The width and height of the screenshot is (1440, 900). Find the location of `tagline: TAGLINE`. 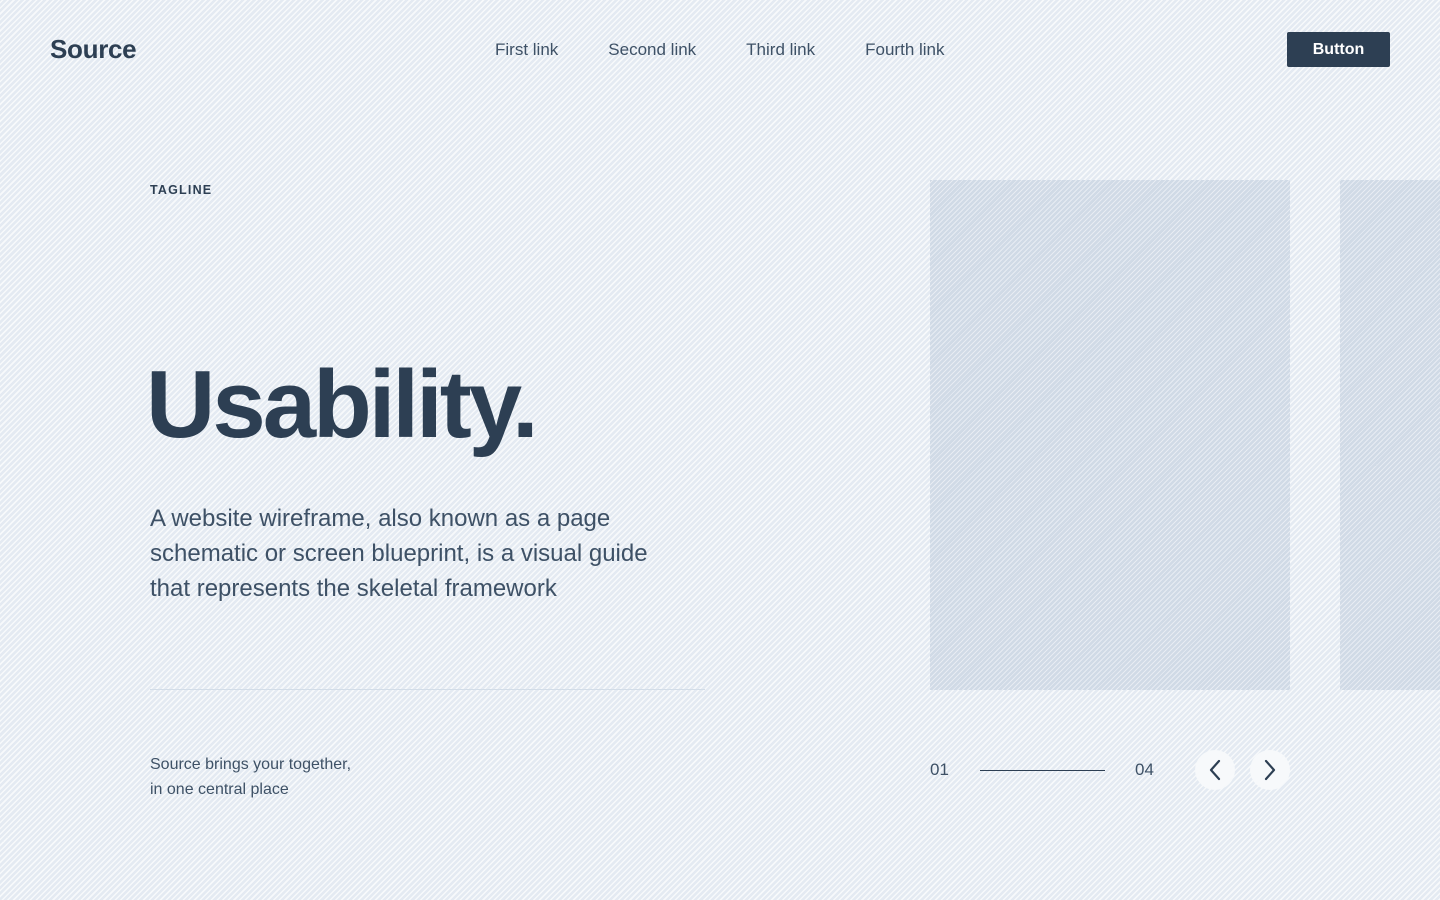

tagline: TAGLINE is located at coordinates (181, 190).